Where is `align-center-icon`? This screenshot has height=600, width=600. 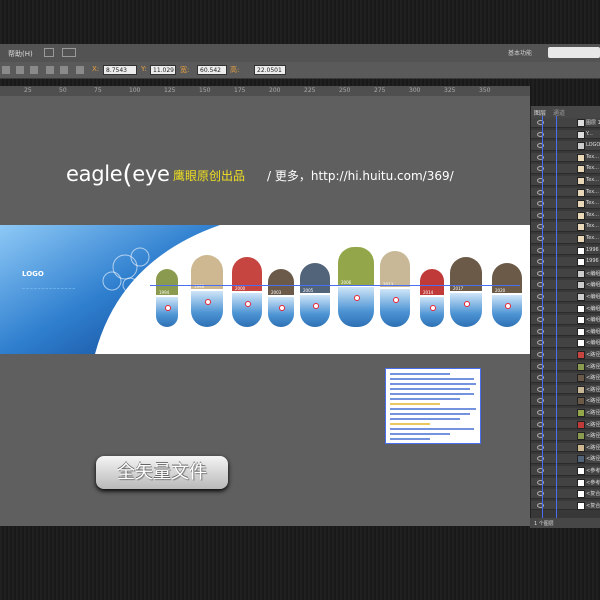 align-center-icon is located at coordinates (20, 70).